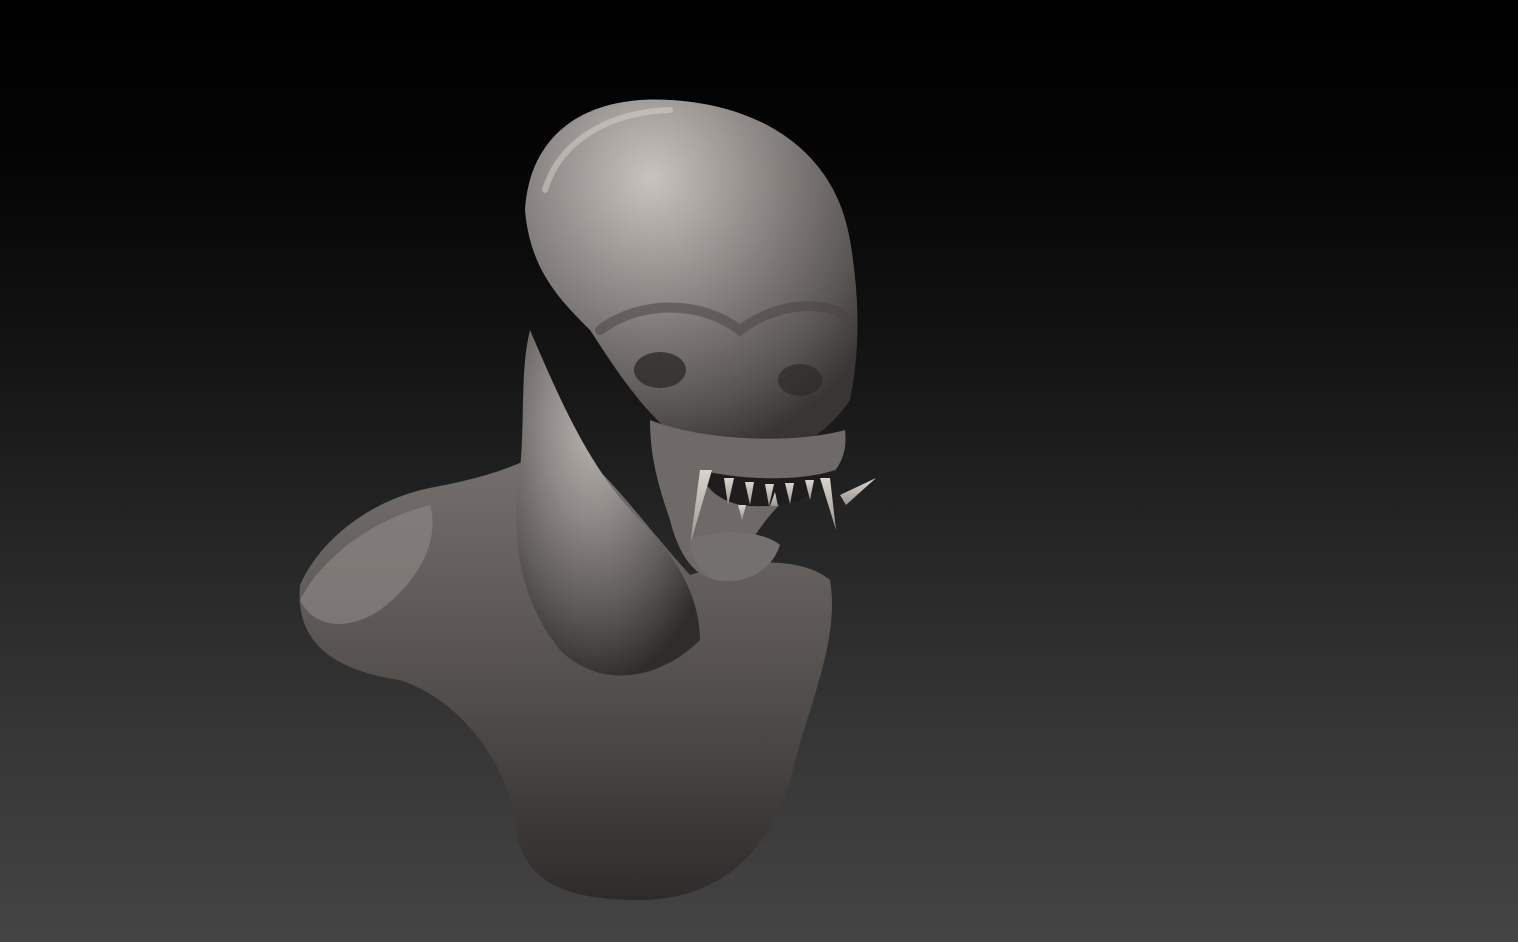 This screenshot has height=942, width=1518. Describe the element at coordinates (691, 278) in the screenshot. I see `bust-head` at that location.